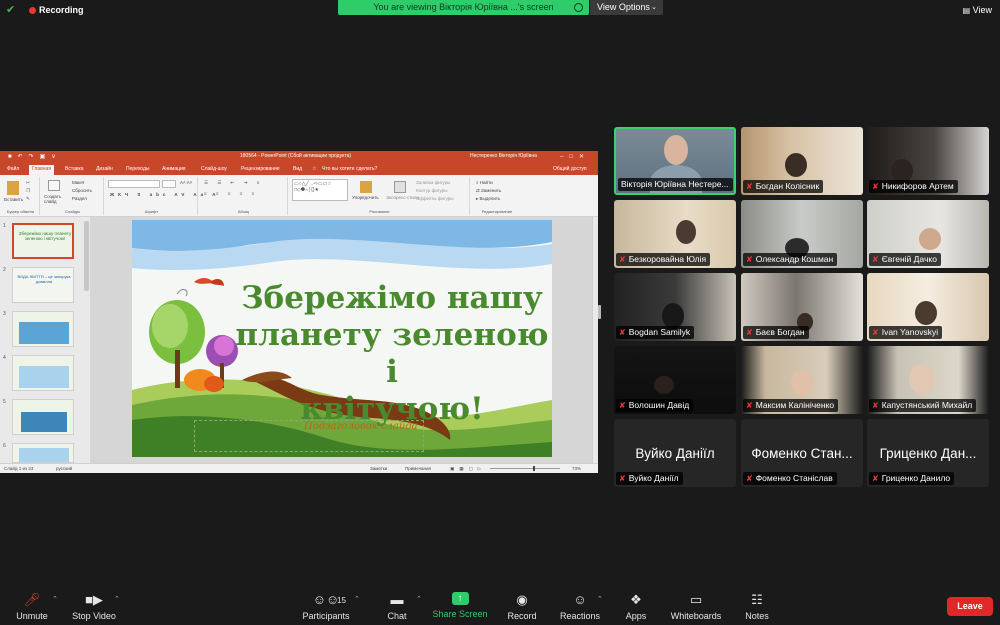 Image resolution: width=1000 pixels, height=625 pixels. Describe the element at coordinates (928, 161) in the screenshot. I see `participant-tile: ✘ Никифоров Артем` at that location.